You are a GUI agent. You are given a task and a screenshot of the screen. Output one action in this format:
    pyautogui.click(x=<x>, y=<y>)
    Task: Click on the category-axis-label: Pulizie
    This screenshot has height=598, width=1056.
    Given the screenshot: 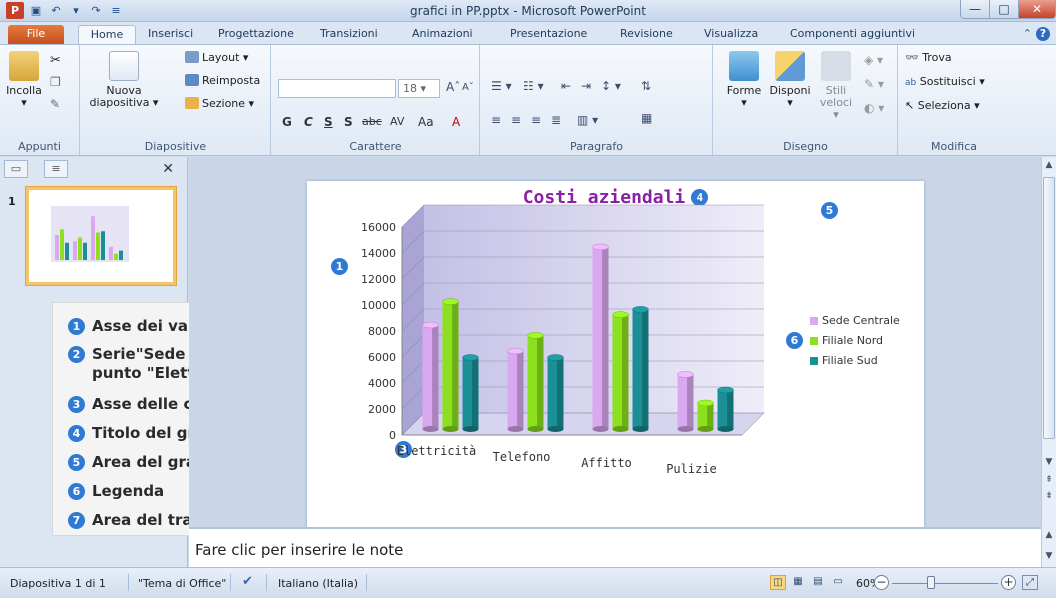 What is the action you would take?
    pyautogui.click(x=691, y=469)
    